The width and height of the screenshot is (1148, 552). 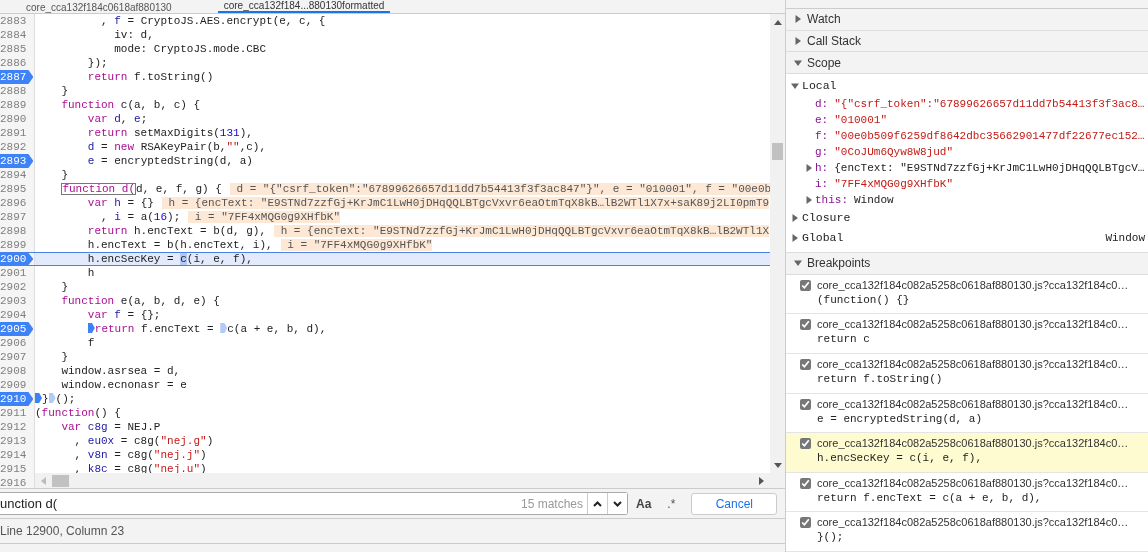 What do you see at coordinates (169, 161) in the screenshot?
I see `code-text: e = encryptedString(d, a)` at bounding box center [169, 161].